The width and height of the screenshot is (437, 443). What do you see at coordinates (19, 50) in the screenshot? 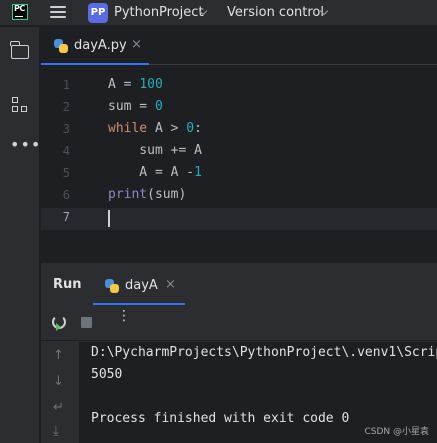
I see `project-folder-icon` at bounding box center [19, 50].